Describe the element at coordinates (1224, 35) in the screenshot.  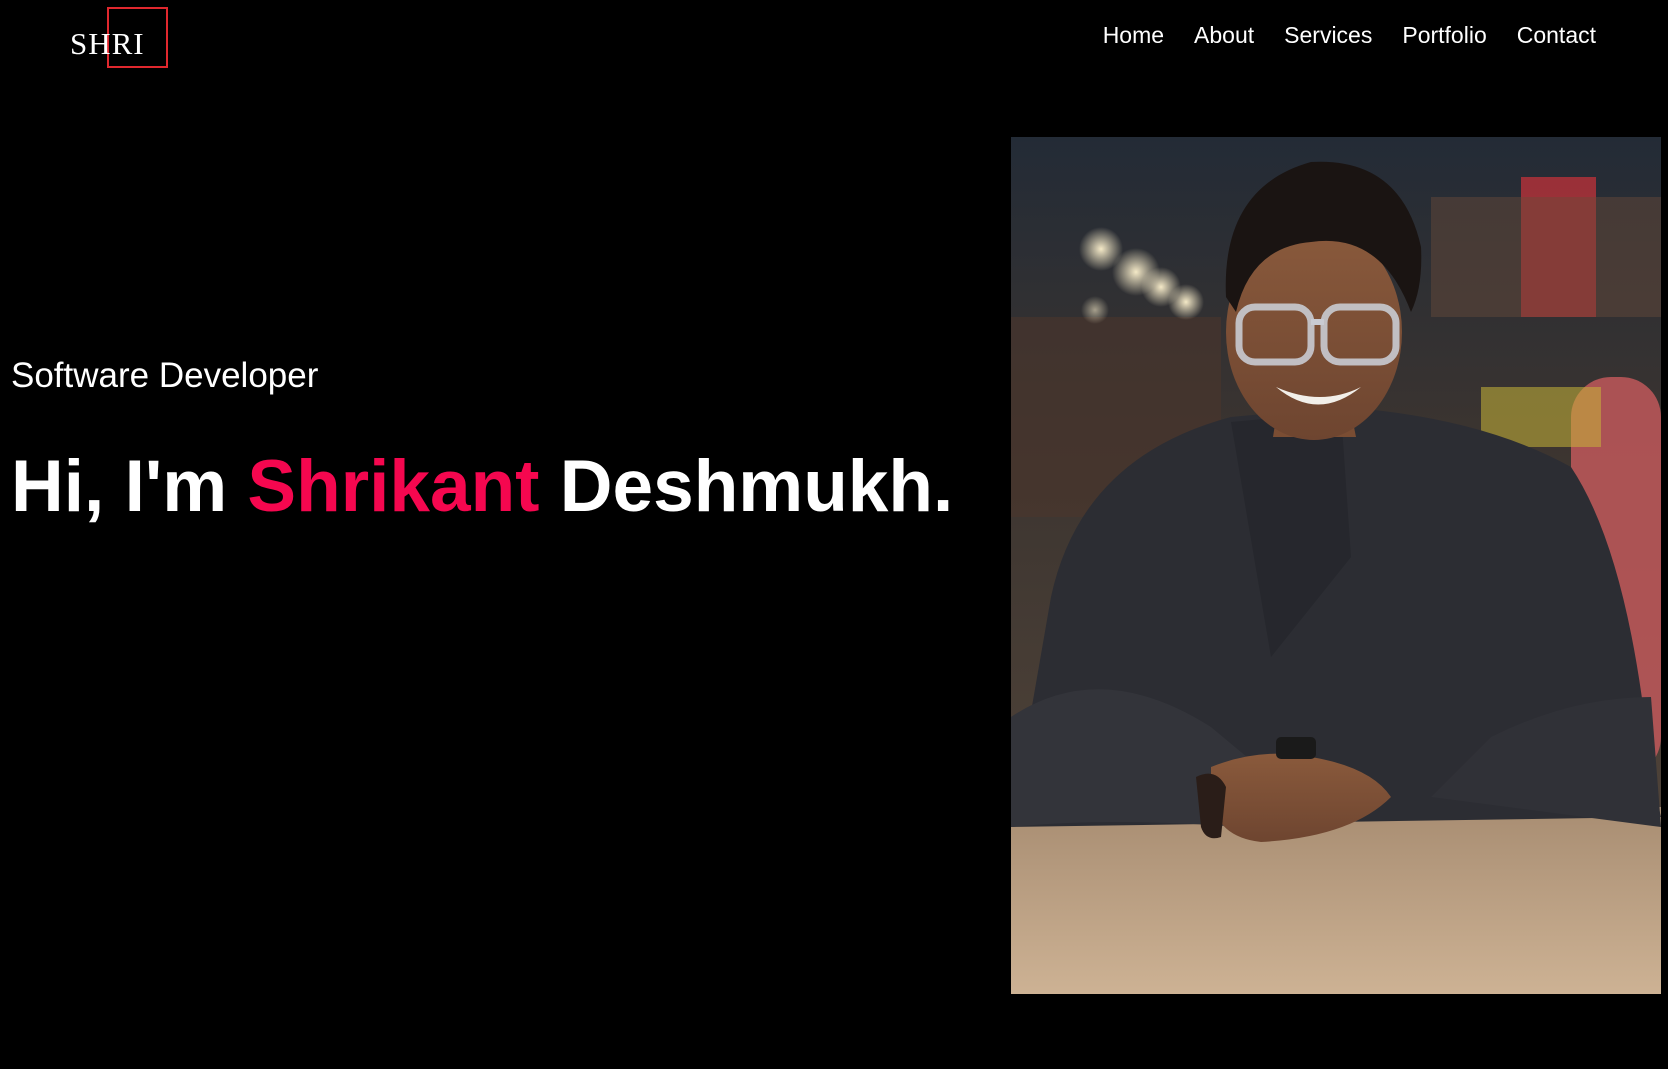
I see `nav-about-link: About` at that location.